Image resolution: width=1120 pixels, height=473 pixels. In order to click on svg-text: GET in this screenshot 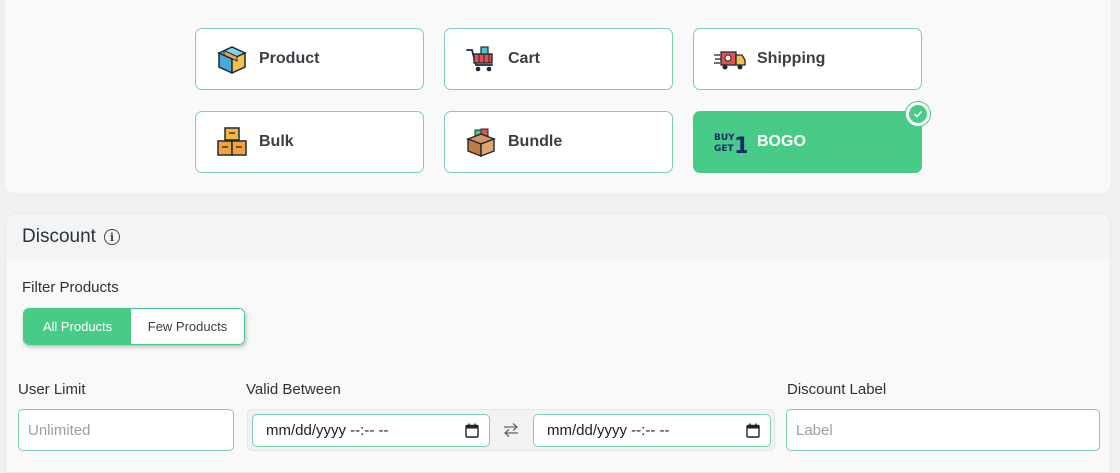, I will do `click(724, 149)`.